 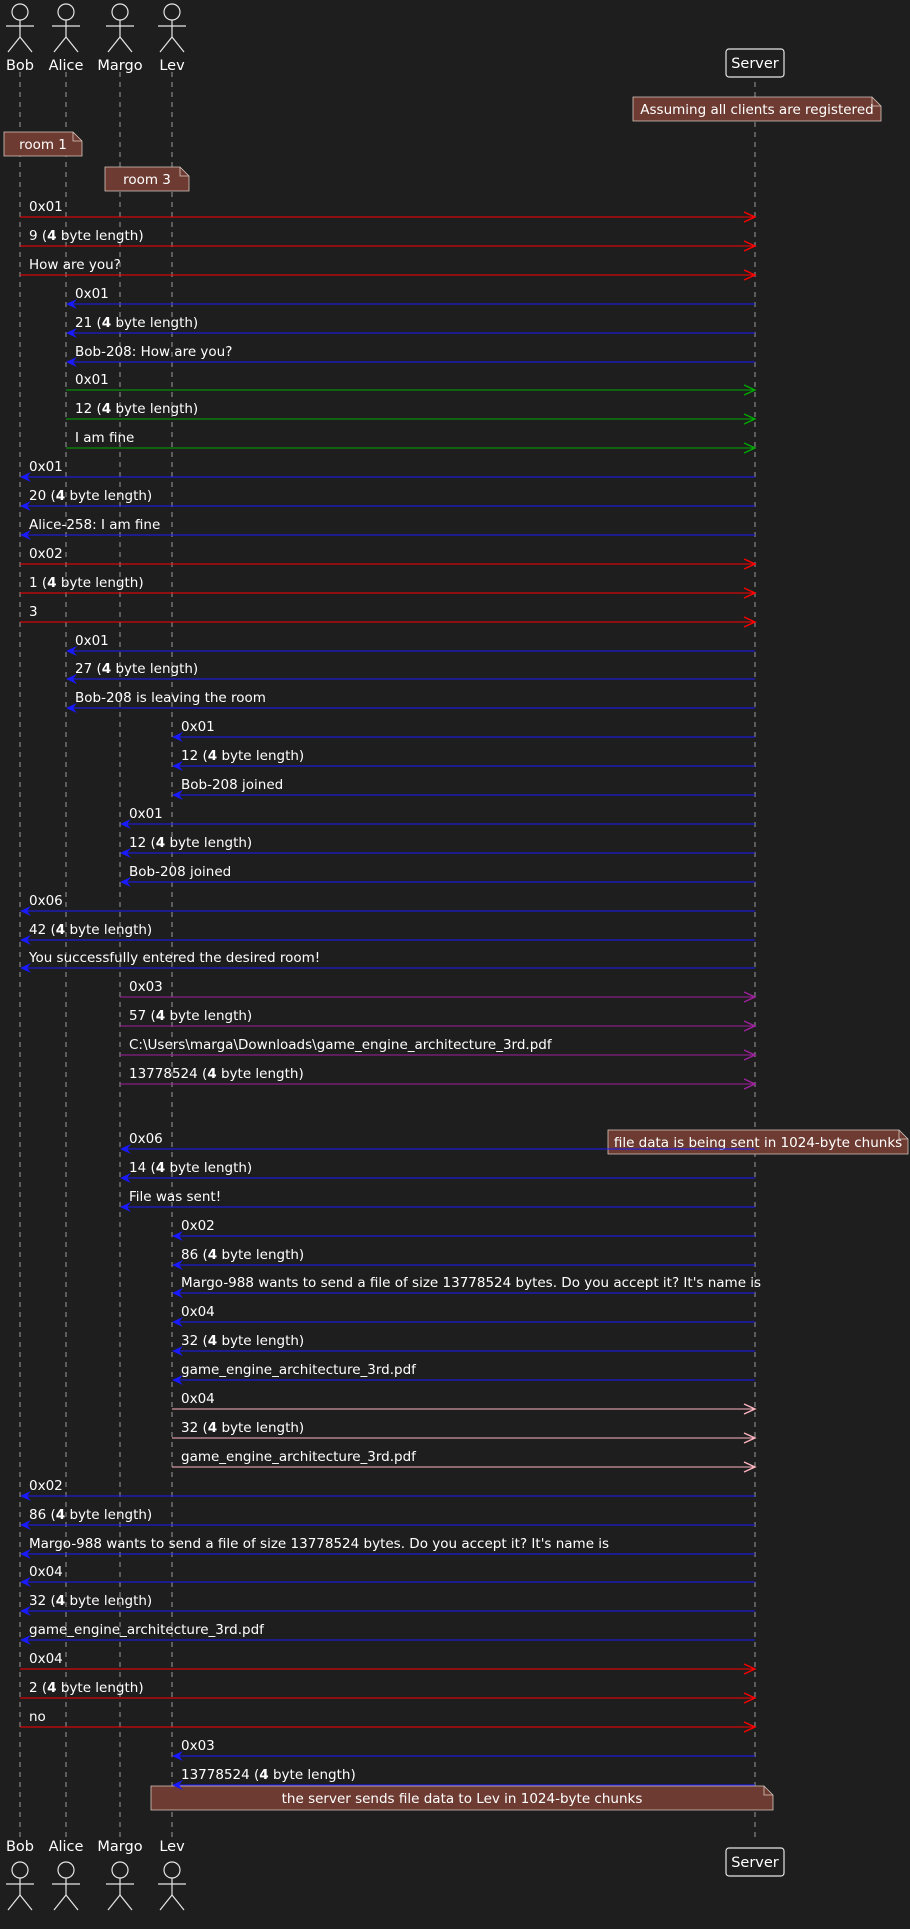 I want to click on message-text: Bob-208: How are you?, so click(x=153, y=352).